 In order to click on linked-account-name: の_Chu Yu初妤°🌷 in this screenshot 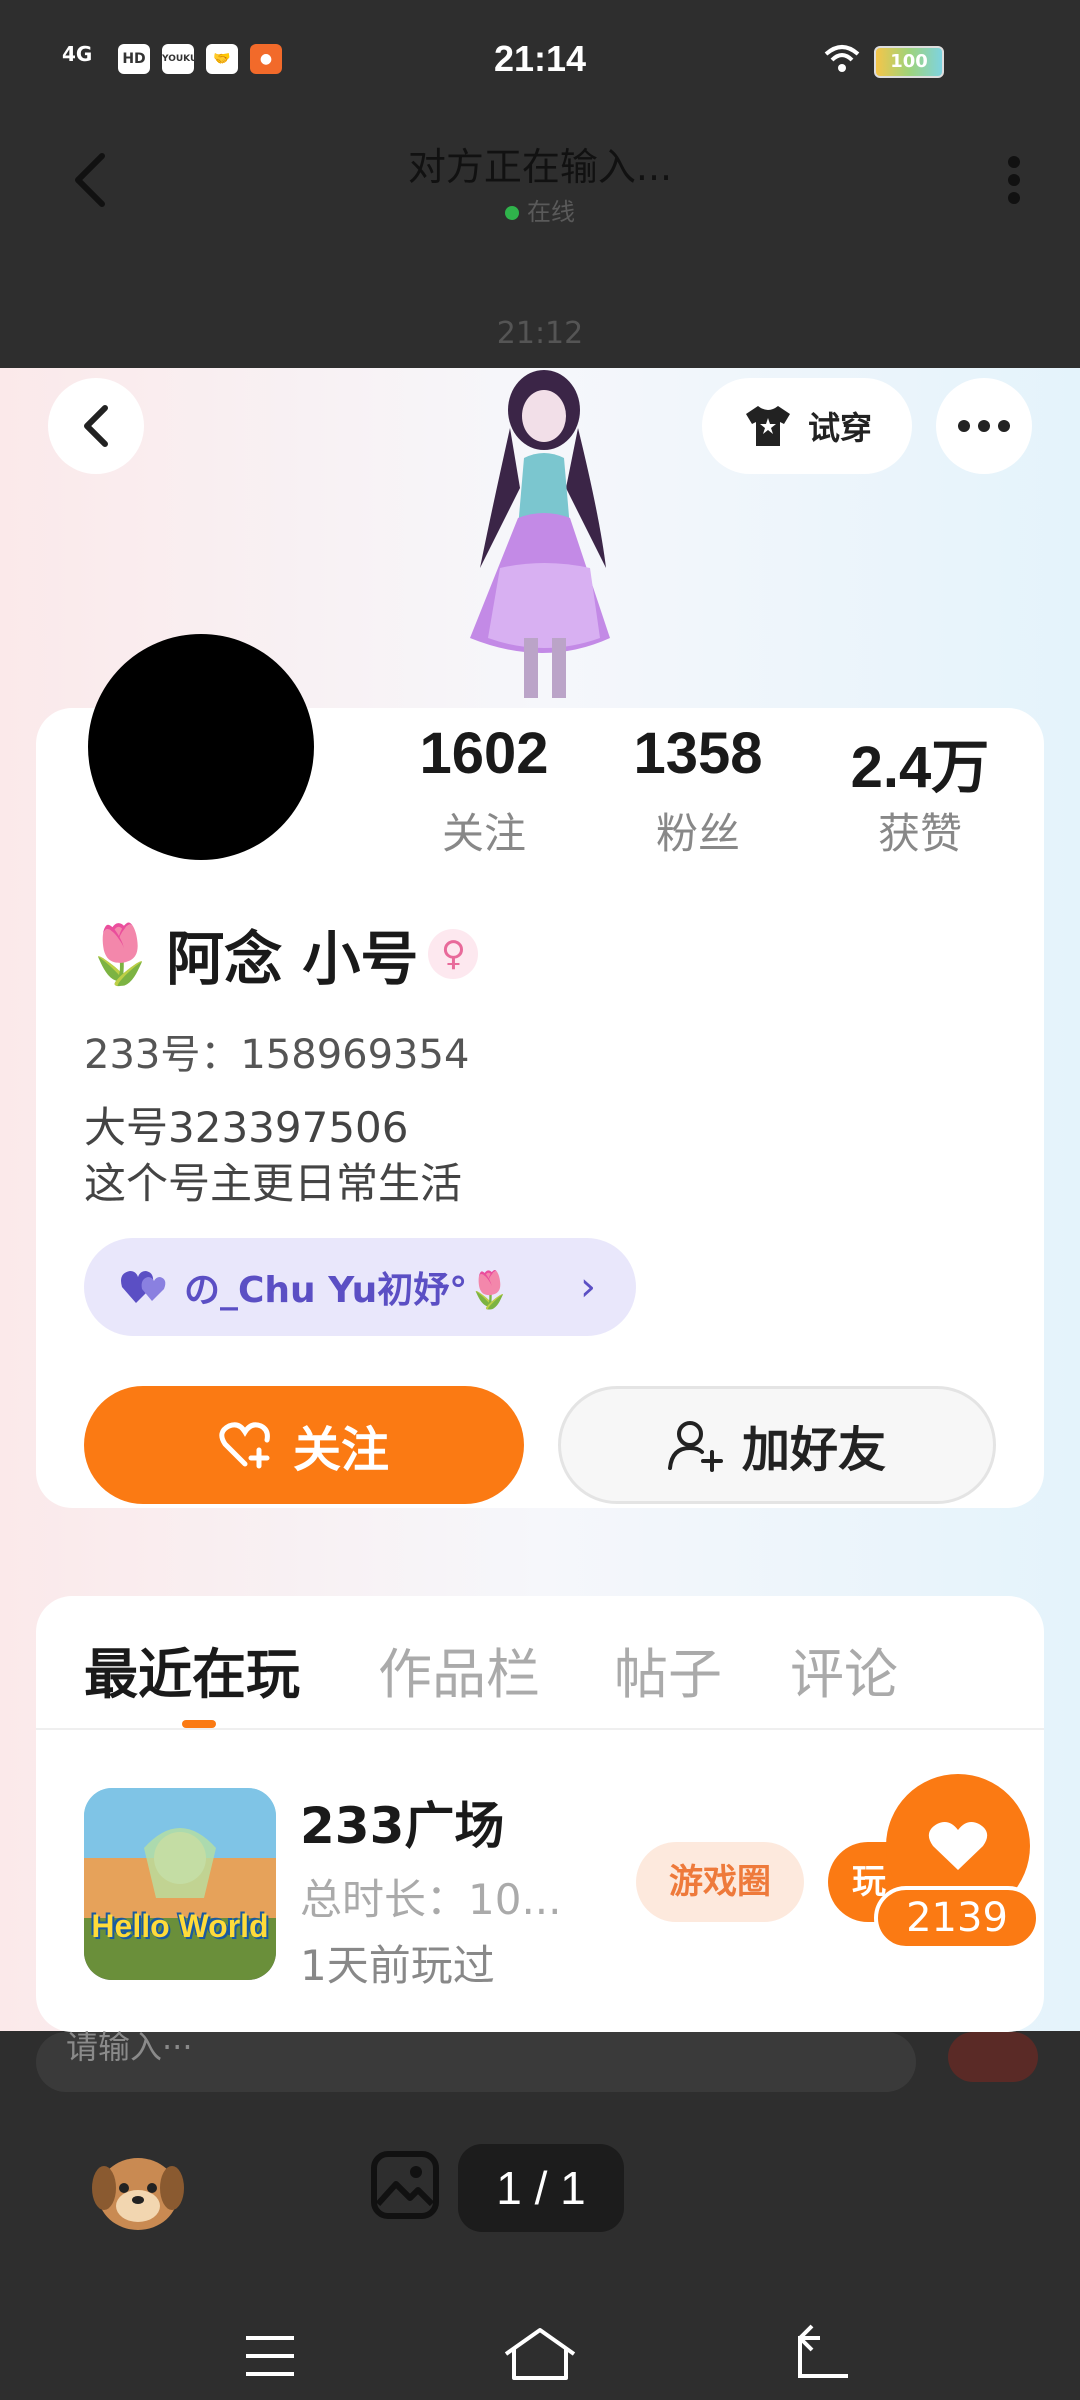, I will do `click(348, 1290)`.